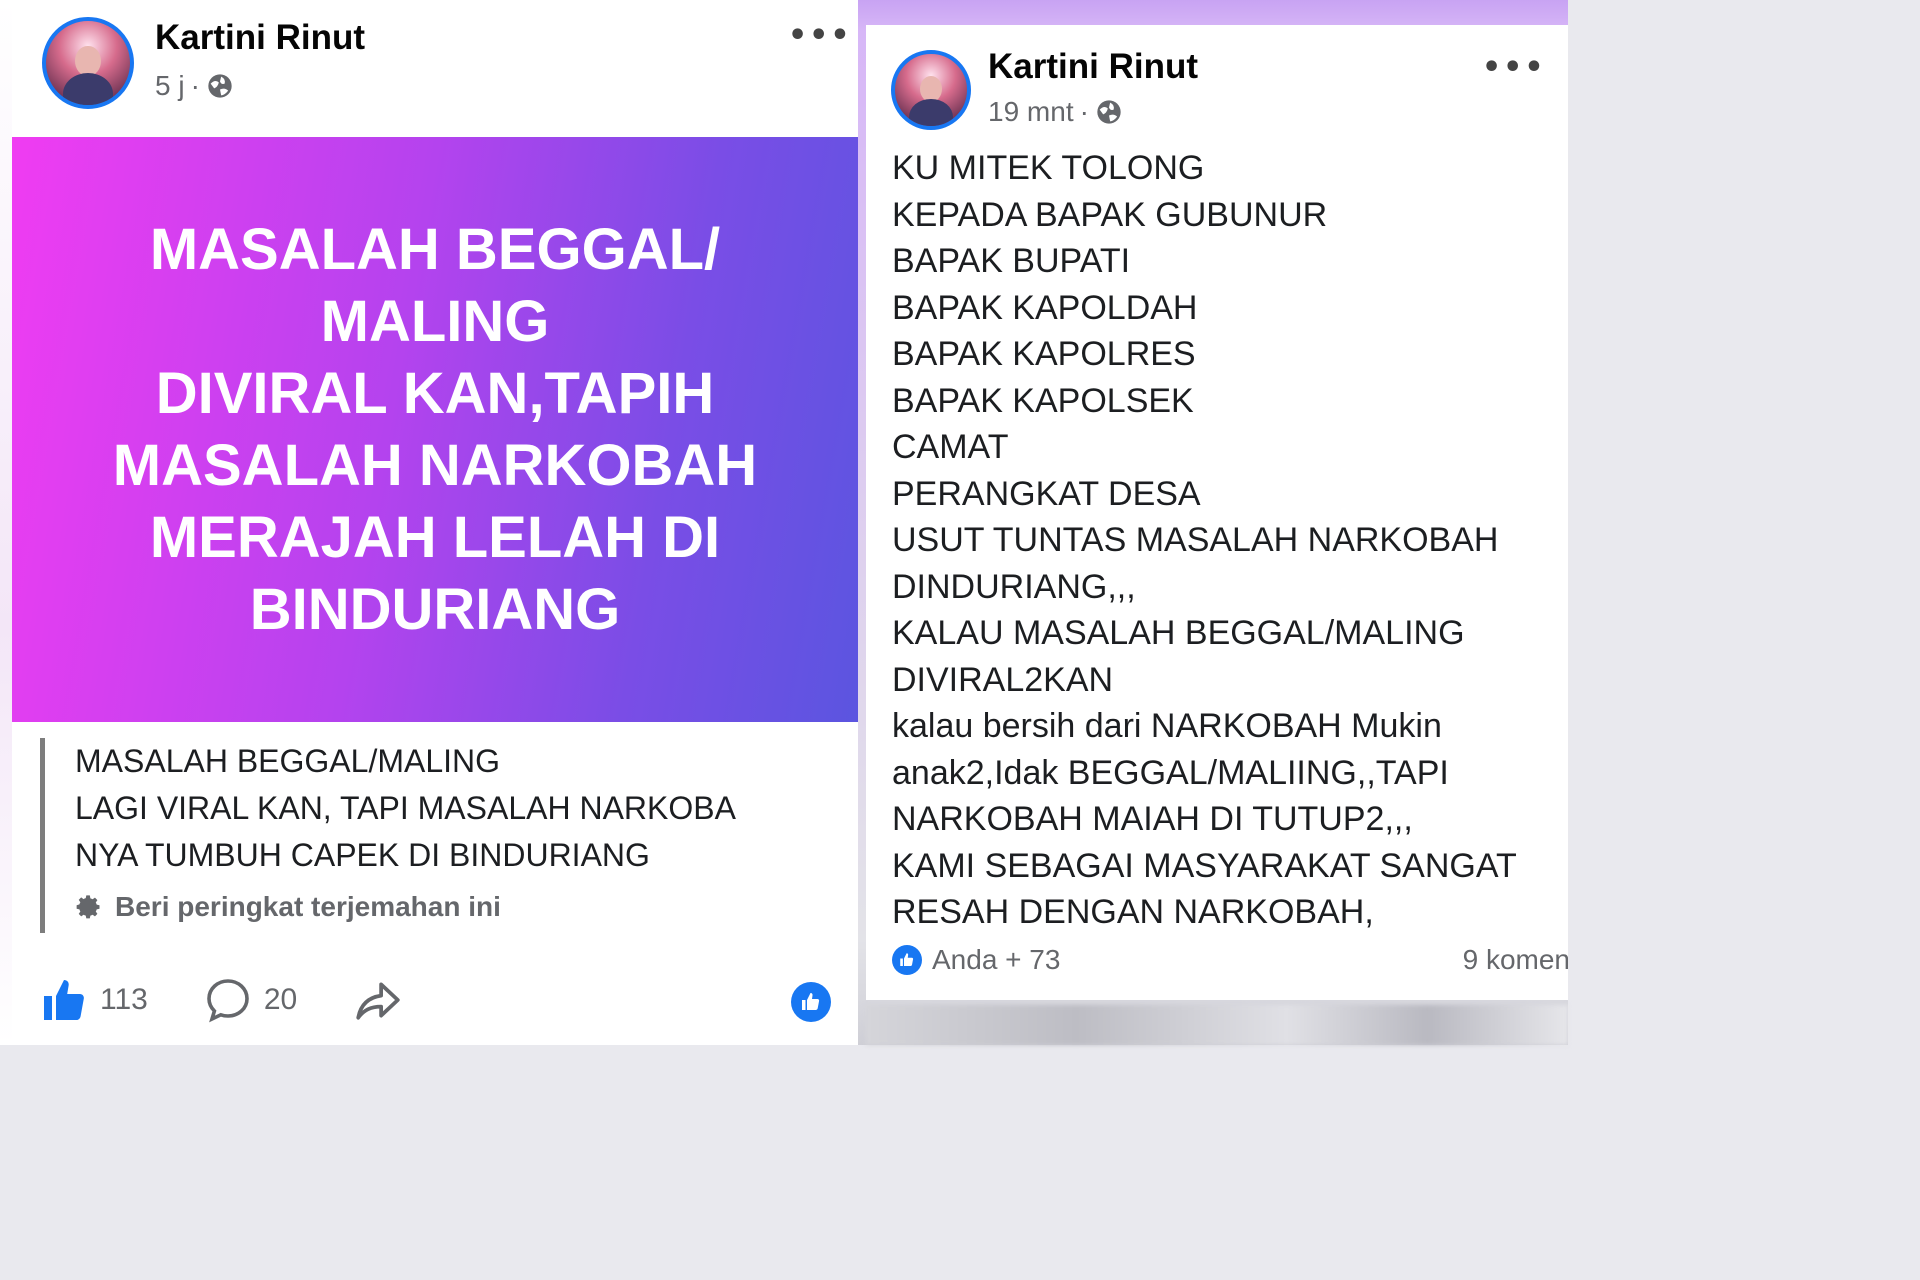 Image resolution: width=1920 pixels, height=1280 pixels. I want to click on right-more-options-button: •••, so click(1514, 67).